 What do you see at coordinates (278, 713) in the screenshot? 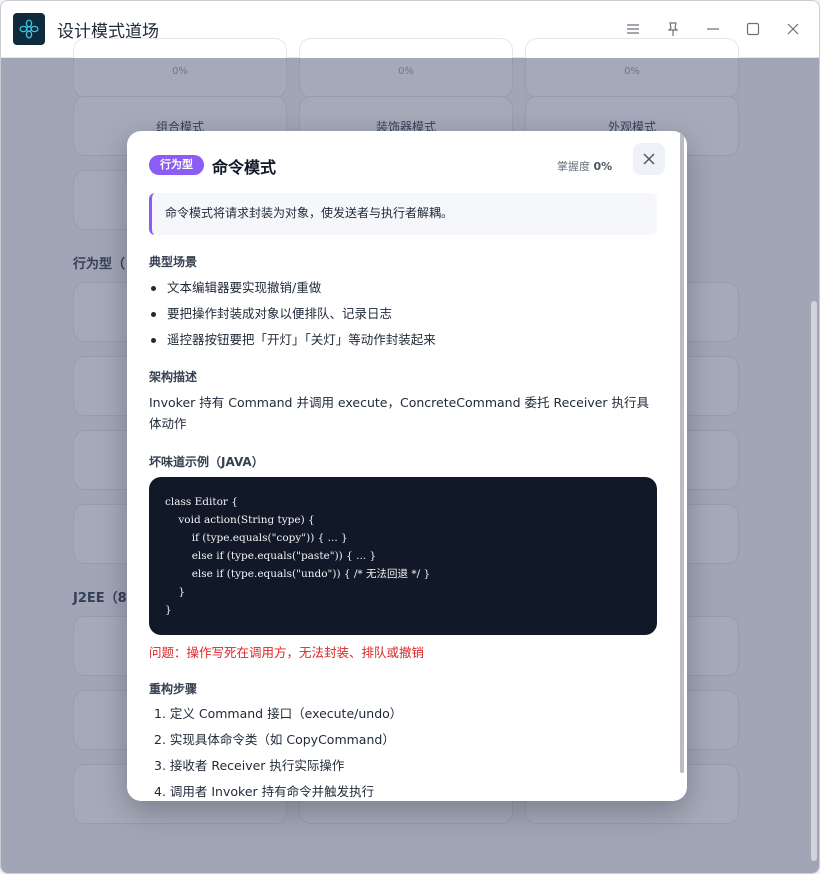
I see `step-item: 1. 定义 Command 接口（execute/undo）` at bounding box center [278, 713].